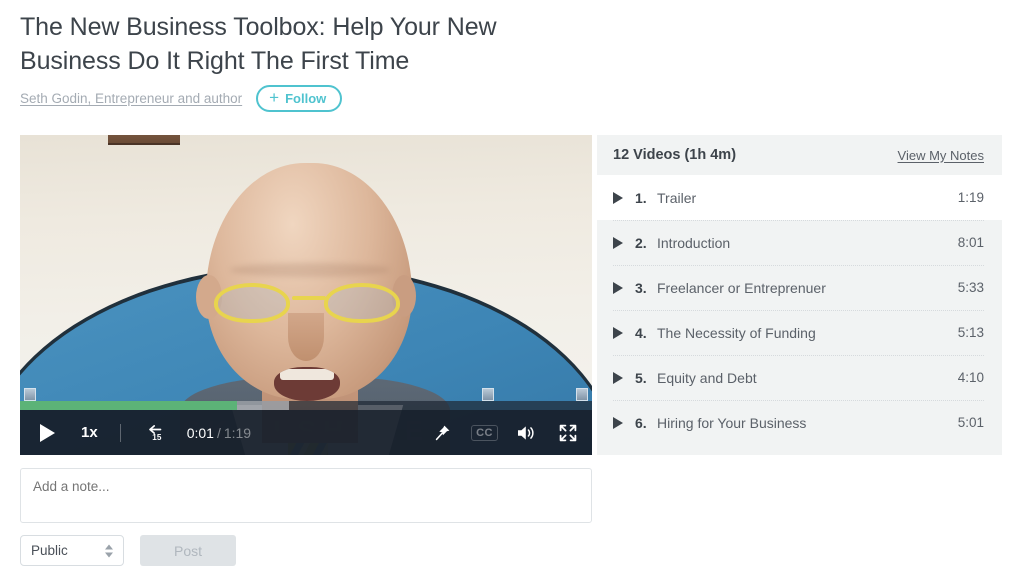 Image resolution: width=1024 pixels, height=577 pixels. What do you see at coordinates (799, 197) in the screenshot?
I see `video-list-item: 1. Trailer 1:19` at bounding box center [799, 197].